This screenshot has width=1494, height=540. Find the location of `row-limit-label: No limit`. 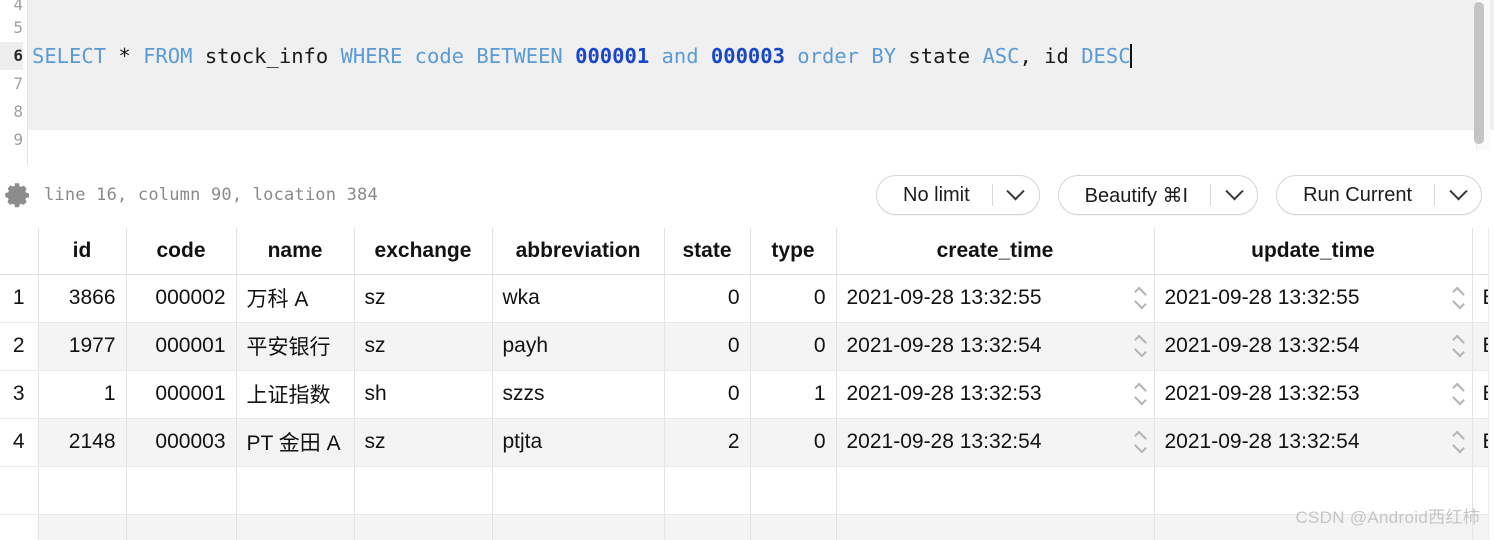

row-limit-label: No limit is located at coordinates (936, 194).